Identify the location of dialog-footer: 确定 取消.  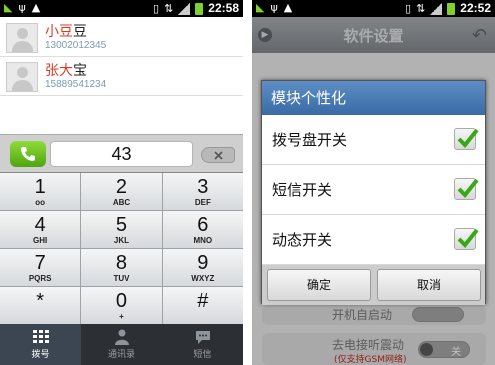
(373, 285).